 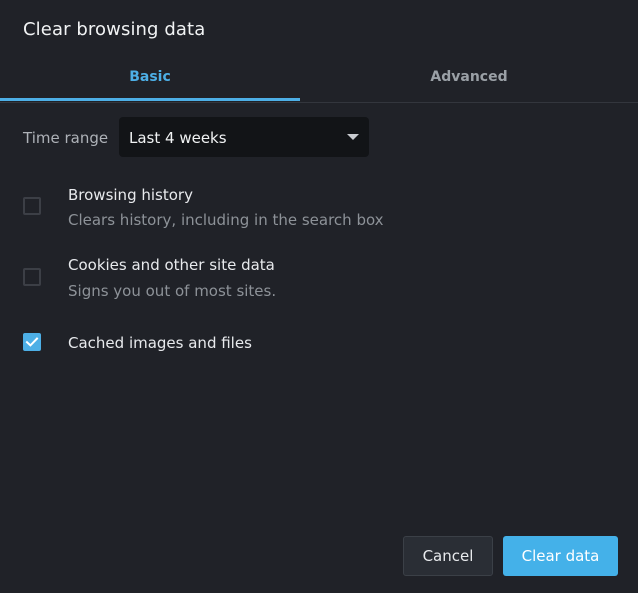 I want to click on tab-bar: Basic Advanced, so click(x=319, y=79).